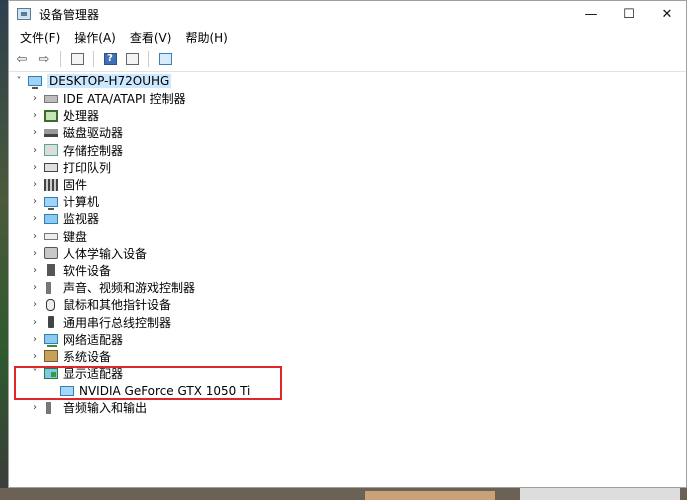 This screenshot has width=687, height=500. I want to click on hid-icon, so click(51, 253).